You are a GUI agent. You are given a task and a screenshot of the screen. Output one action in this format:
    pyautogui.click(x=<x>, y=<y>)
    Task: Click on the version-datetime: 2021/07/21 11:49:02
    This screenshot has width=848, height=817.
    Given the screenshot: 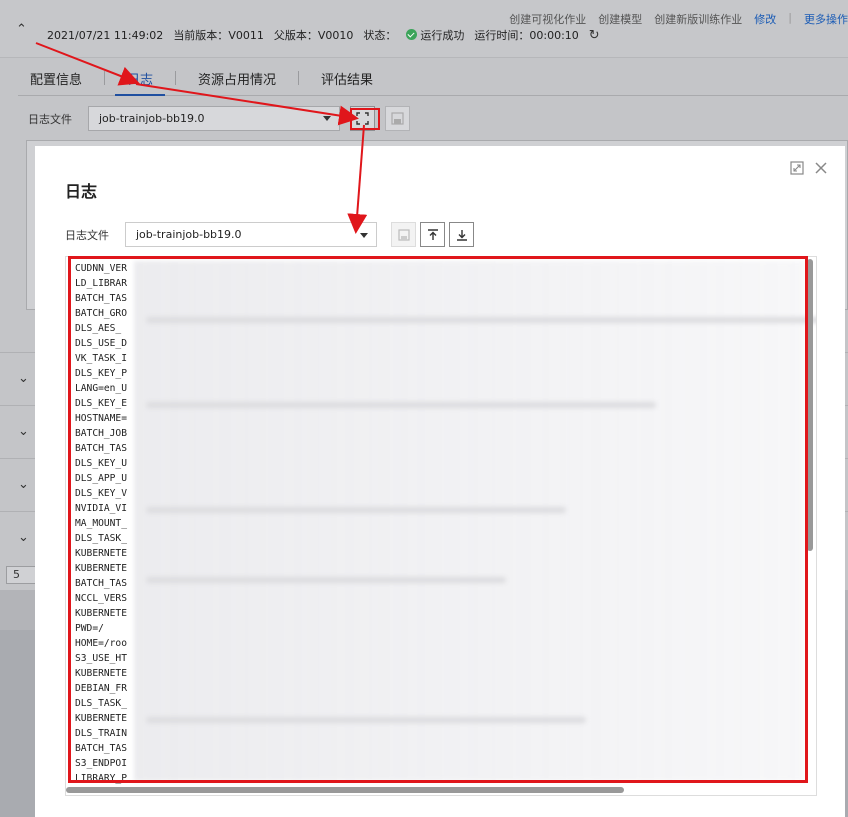 What is the action you would take?
    pyautogui.click(x=105, y=35)
    